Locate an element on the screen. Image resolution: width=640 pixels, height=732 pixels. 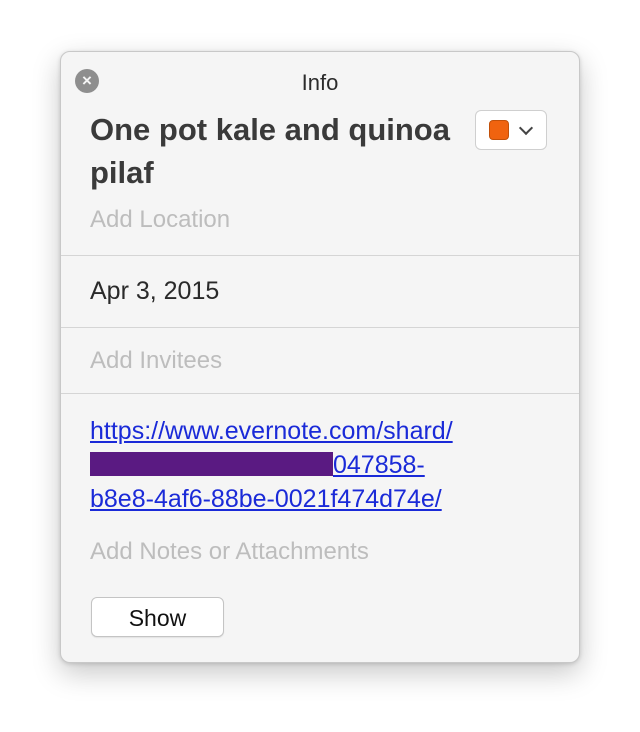
url-line-3: b8e8-4af6-88be-0021f474d74e/ is located at coordinates (266, 499).